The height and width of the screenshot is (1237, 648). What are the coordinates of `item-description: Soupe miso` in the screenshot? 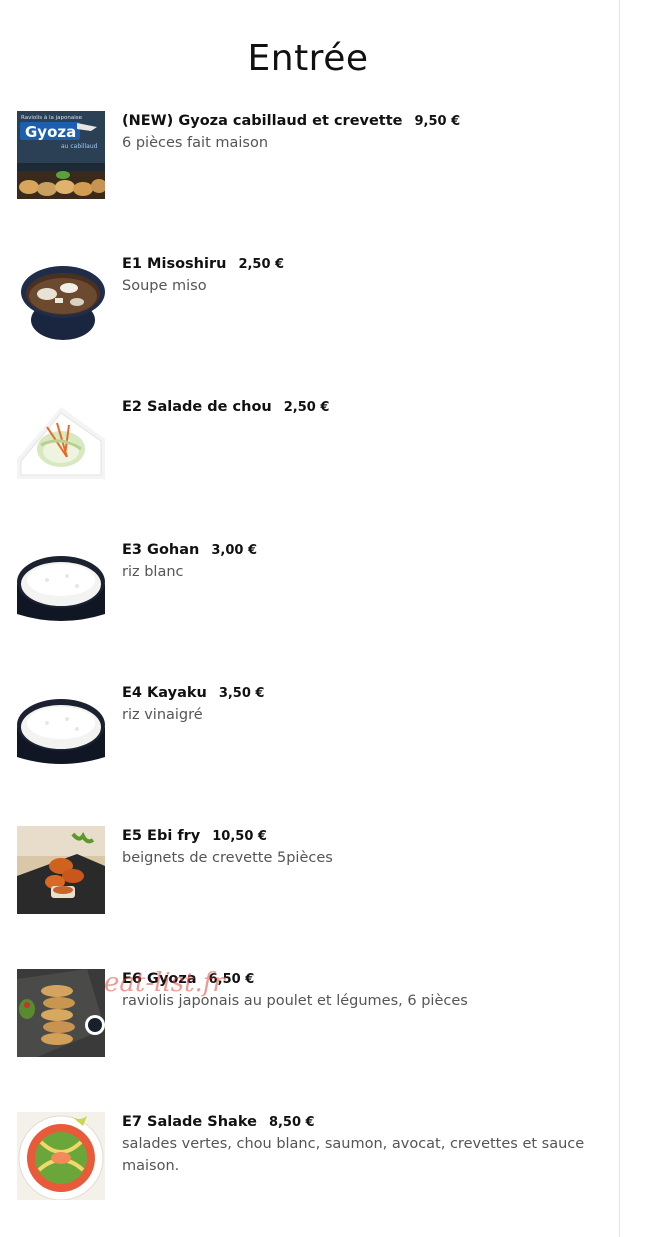 It's located at (164, 286).